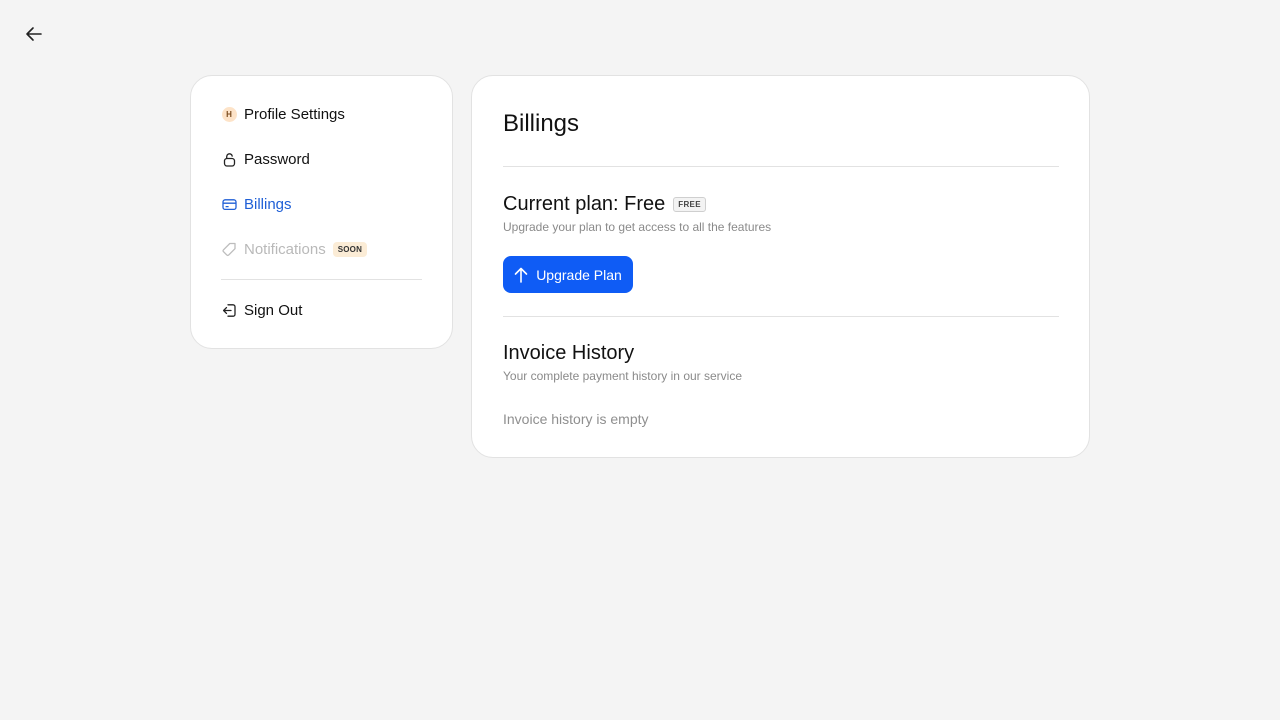 This screenshot has width=1280, height=720. I want to click on sidebar-item-label: Notifications, so click(285, 249).